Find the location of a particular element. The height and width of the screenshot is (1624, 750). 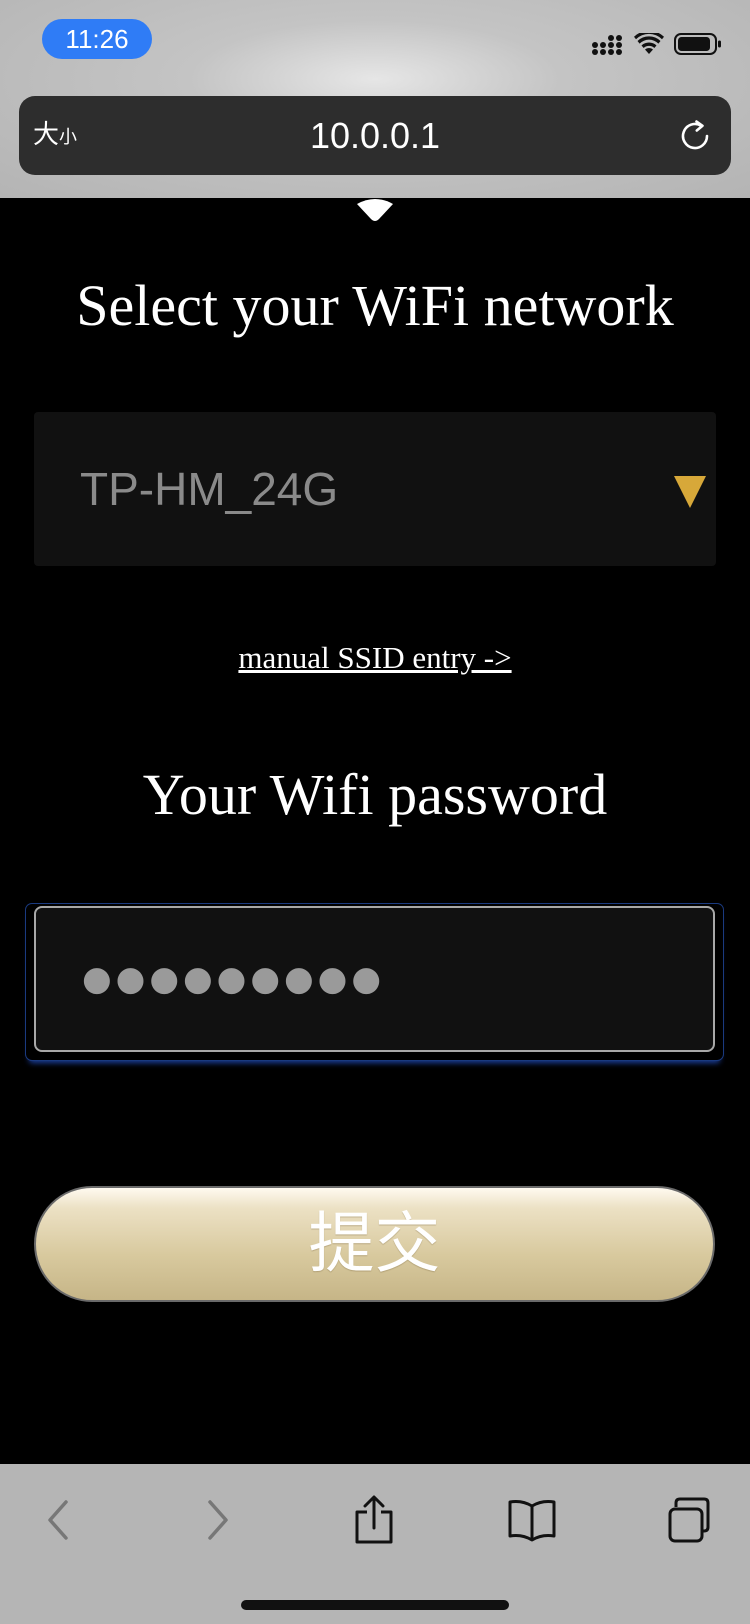

network-heading: Select your WiFi network is located at coordinates (375, 305).